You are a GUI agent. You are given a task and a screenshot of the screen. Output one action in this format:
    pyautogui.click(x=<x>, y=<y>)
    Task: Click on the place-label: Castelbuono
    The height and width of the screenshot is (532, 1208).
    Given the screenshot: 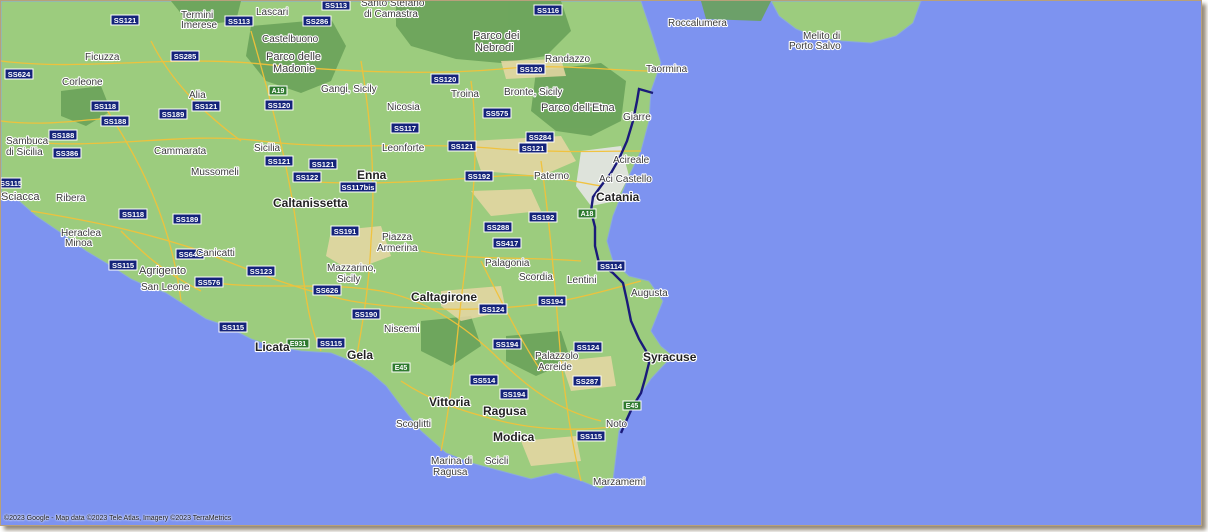 What is the action you would take?
    pyautogui.click(x=290, y=39)
    